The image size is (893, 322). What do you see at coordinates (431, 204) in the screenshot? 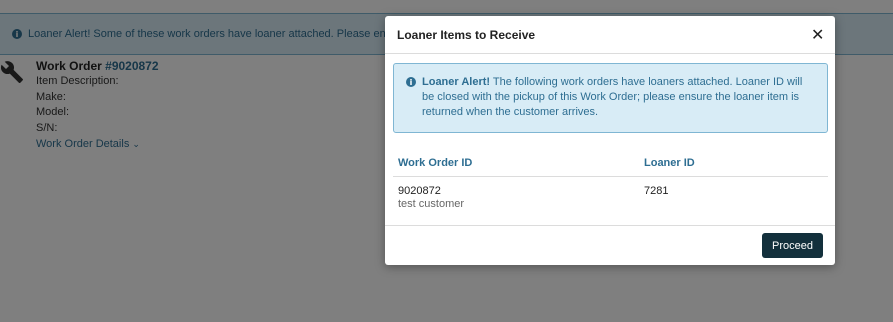
I see `customer-name: test customer` at bounding box center [431, 204].